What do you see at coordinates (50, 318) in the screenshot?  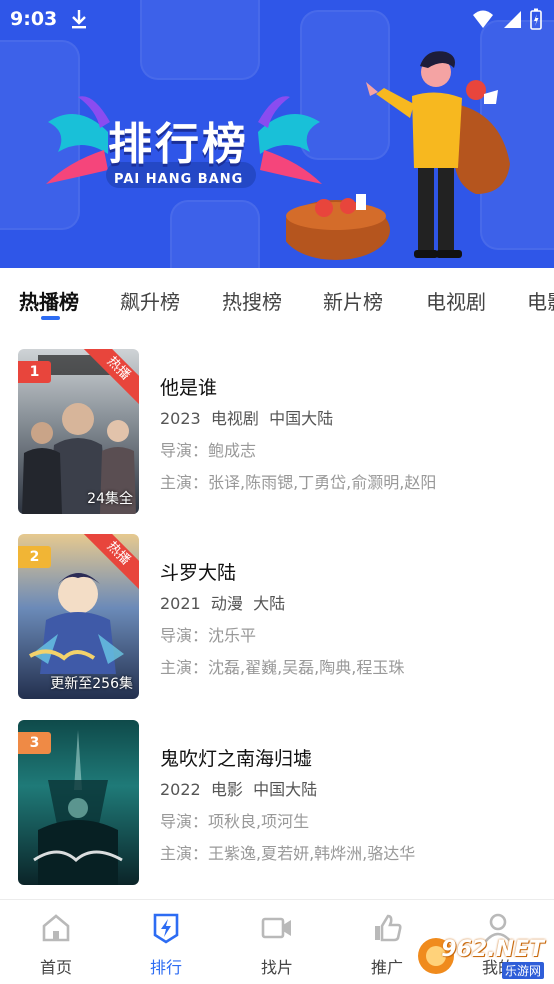 I see `tab-active-indicator` at bounding box center [50, 318].